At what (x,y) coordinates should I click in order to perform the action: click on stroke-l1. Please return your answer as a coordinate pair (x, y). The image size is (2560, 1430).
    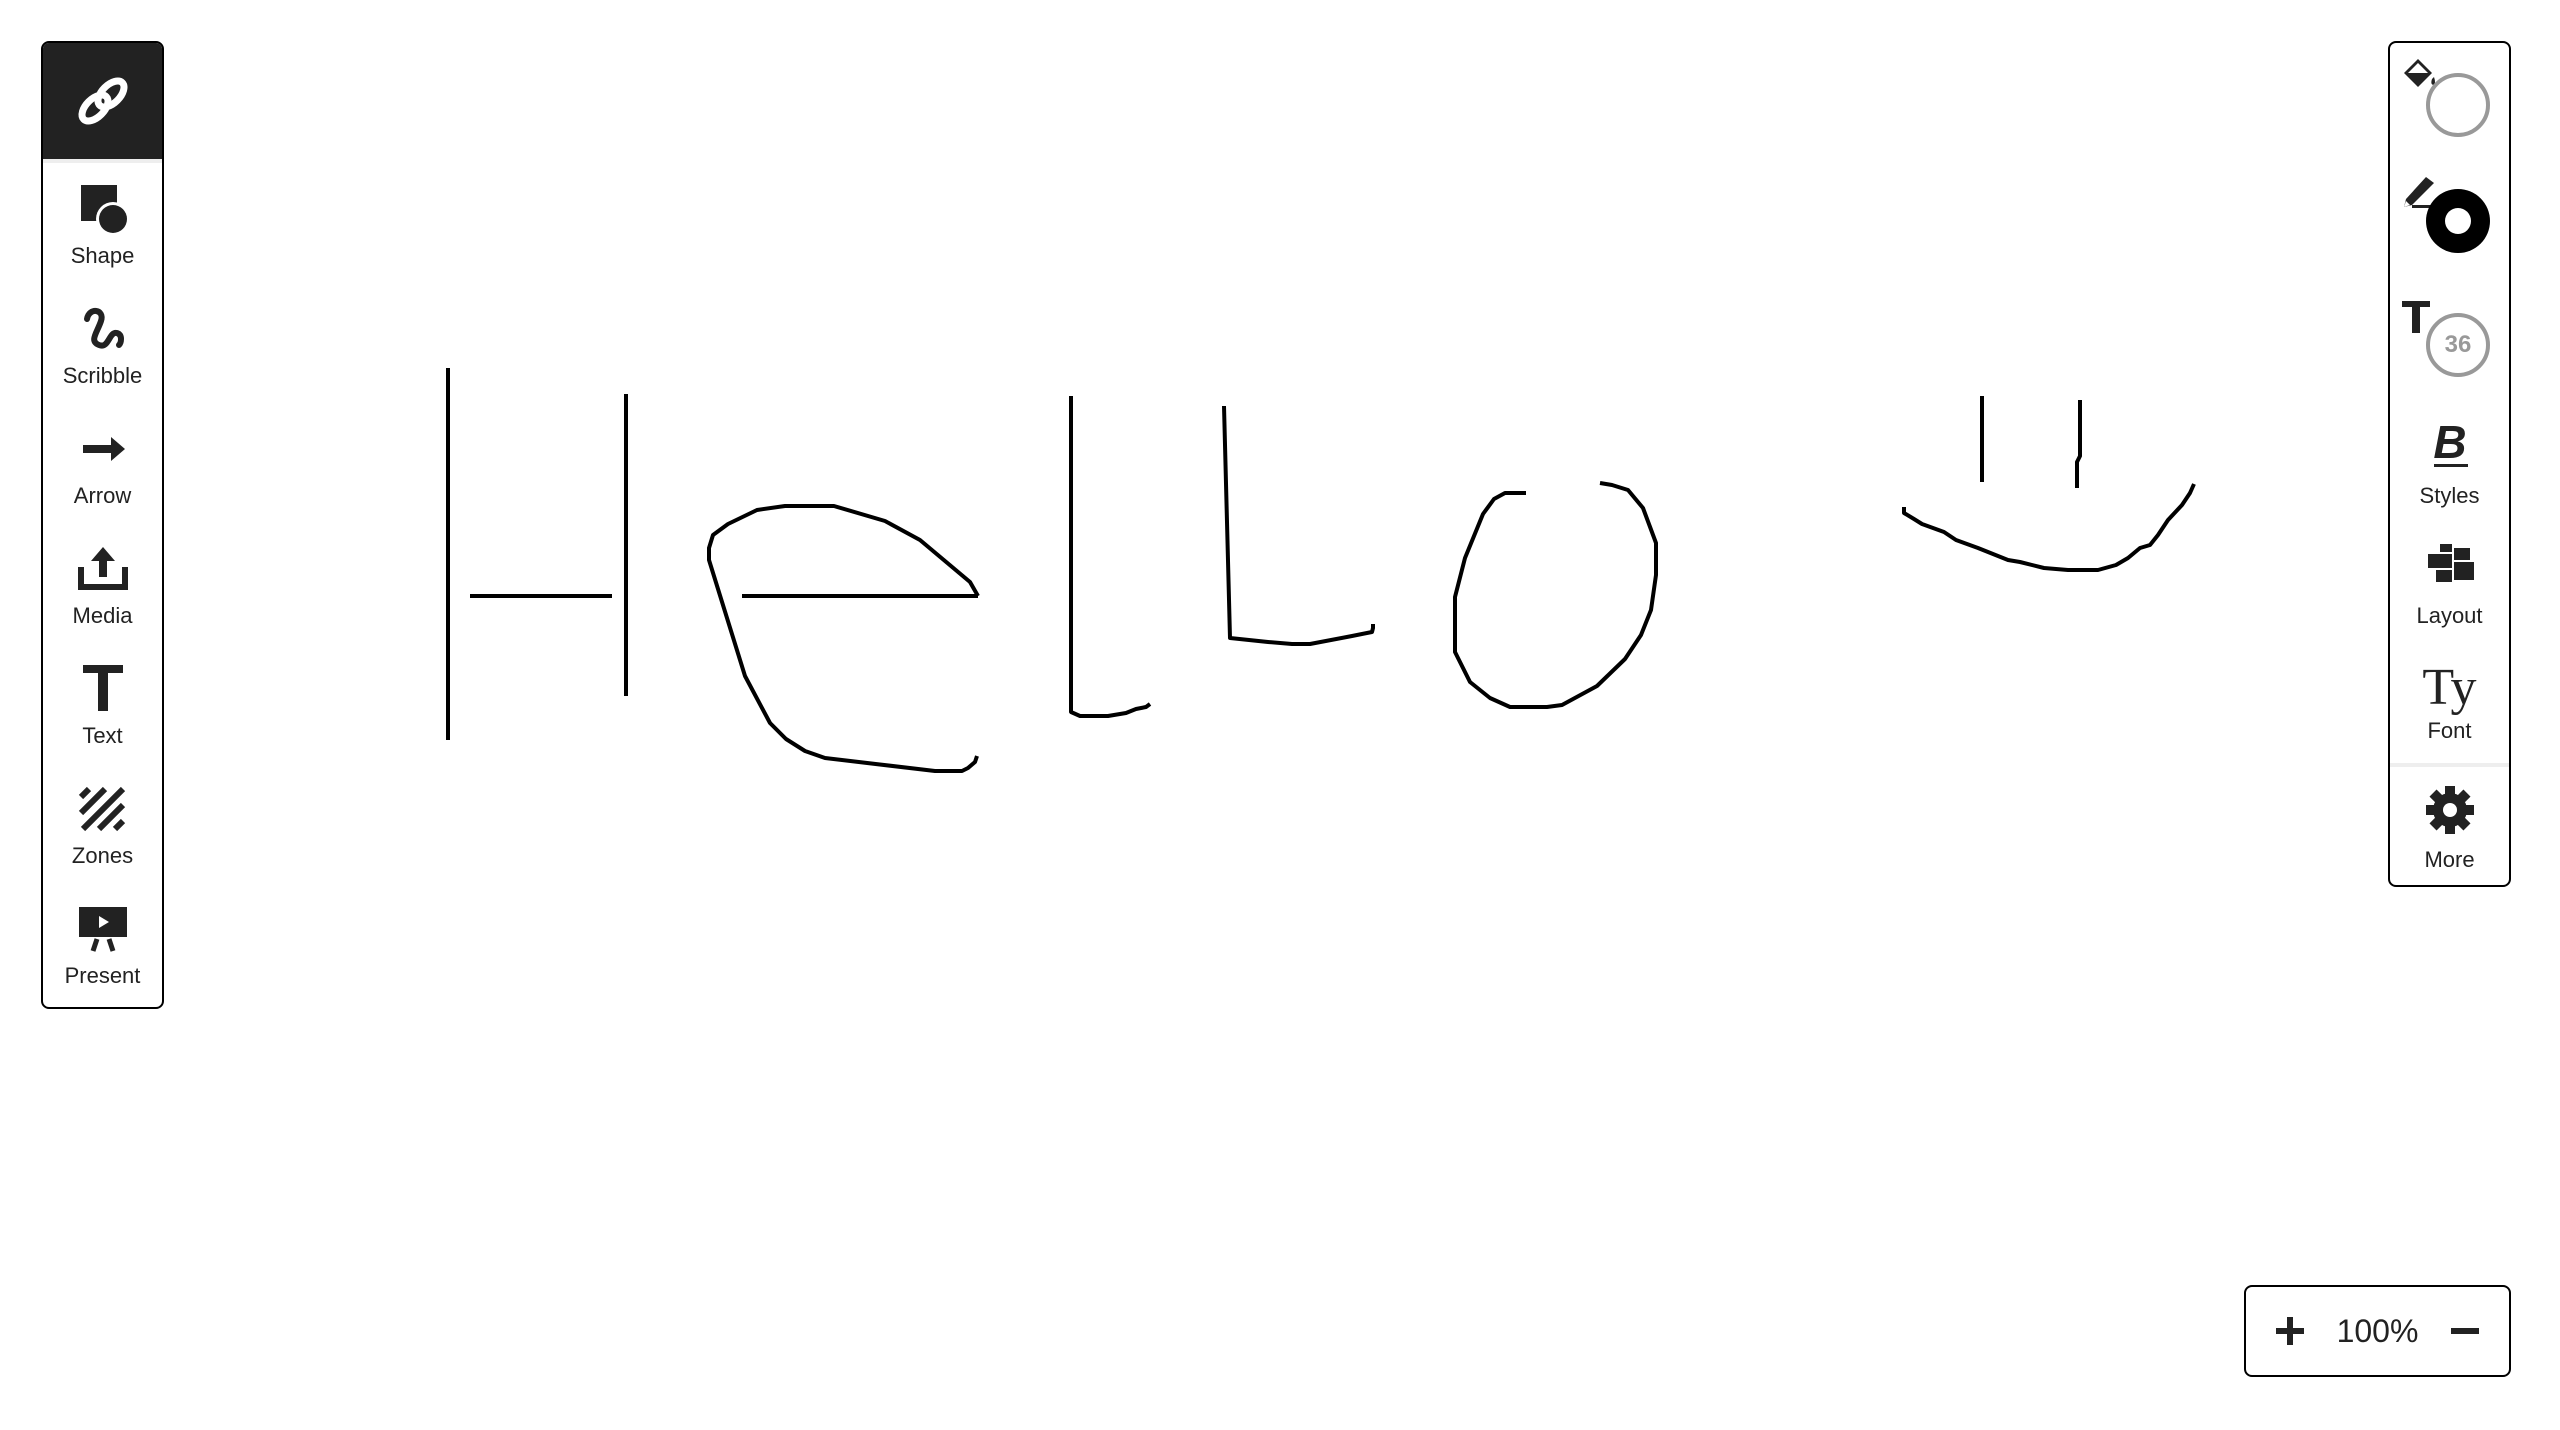
    Looking at the image, I should click on (1110, 557).